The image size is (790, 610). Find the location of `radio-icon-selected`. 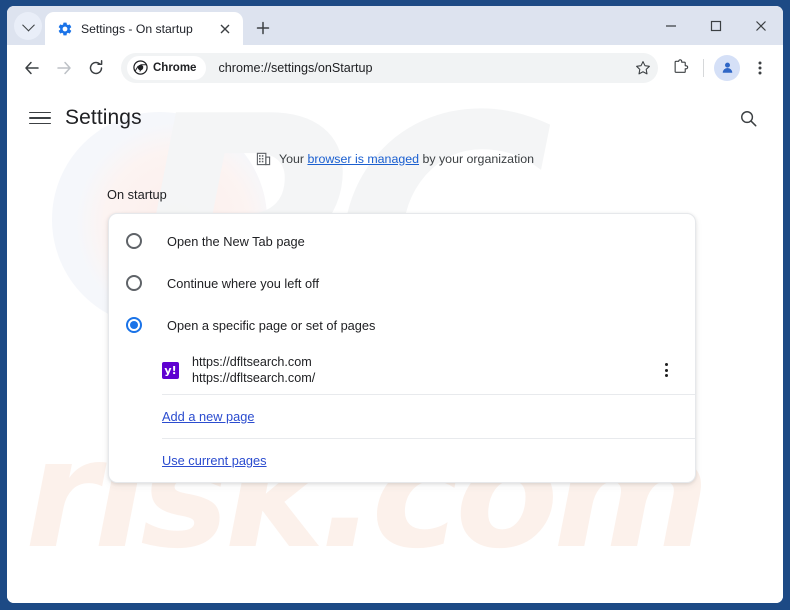

radio-icon-selected is located at coordinates (134, 325).